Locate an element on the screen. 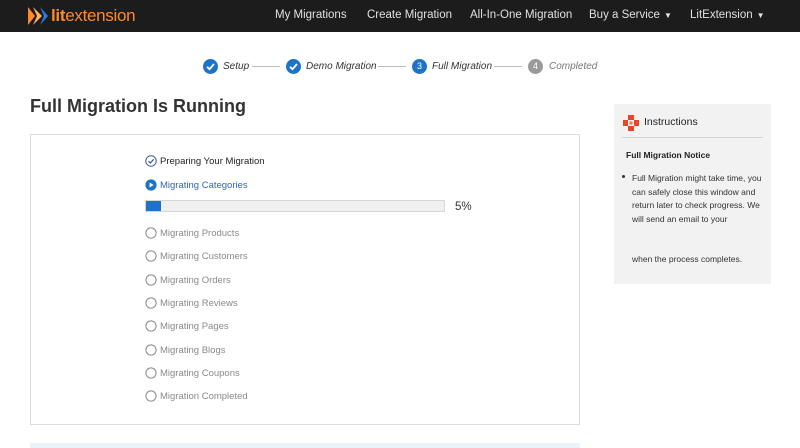 Image resolution: width=800 pixels, height=448 pixels. progress-percent: 5% is located at coordinates (463, 207).